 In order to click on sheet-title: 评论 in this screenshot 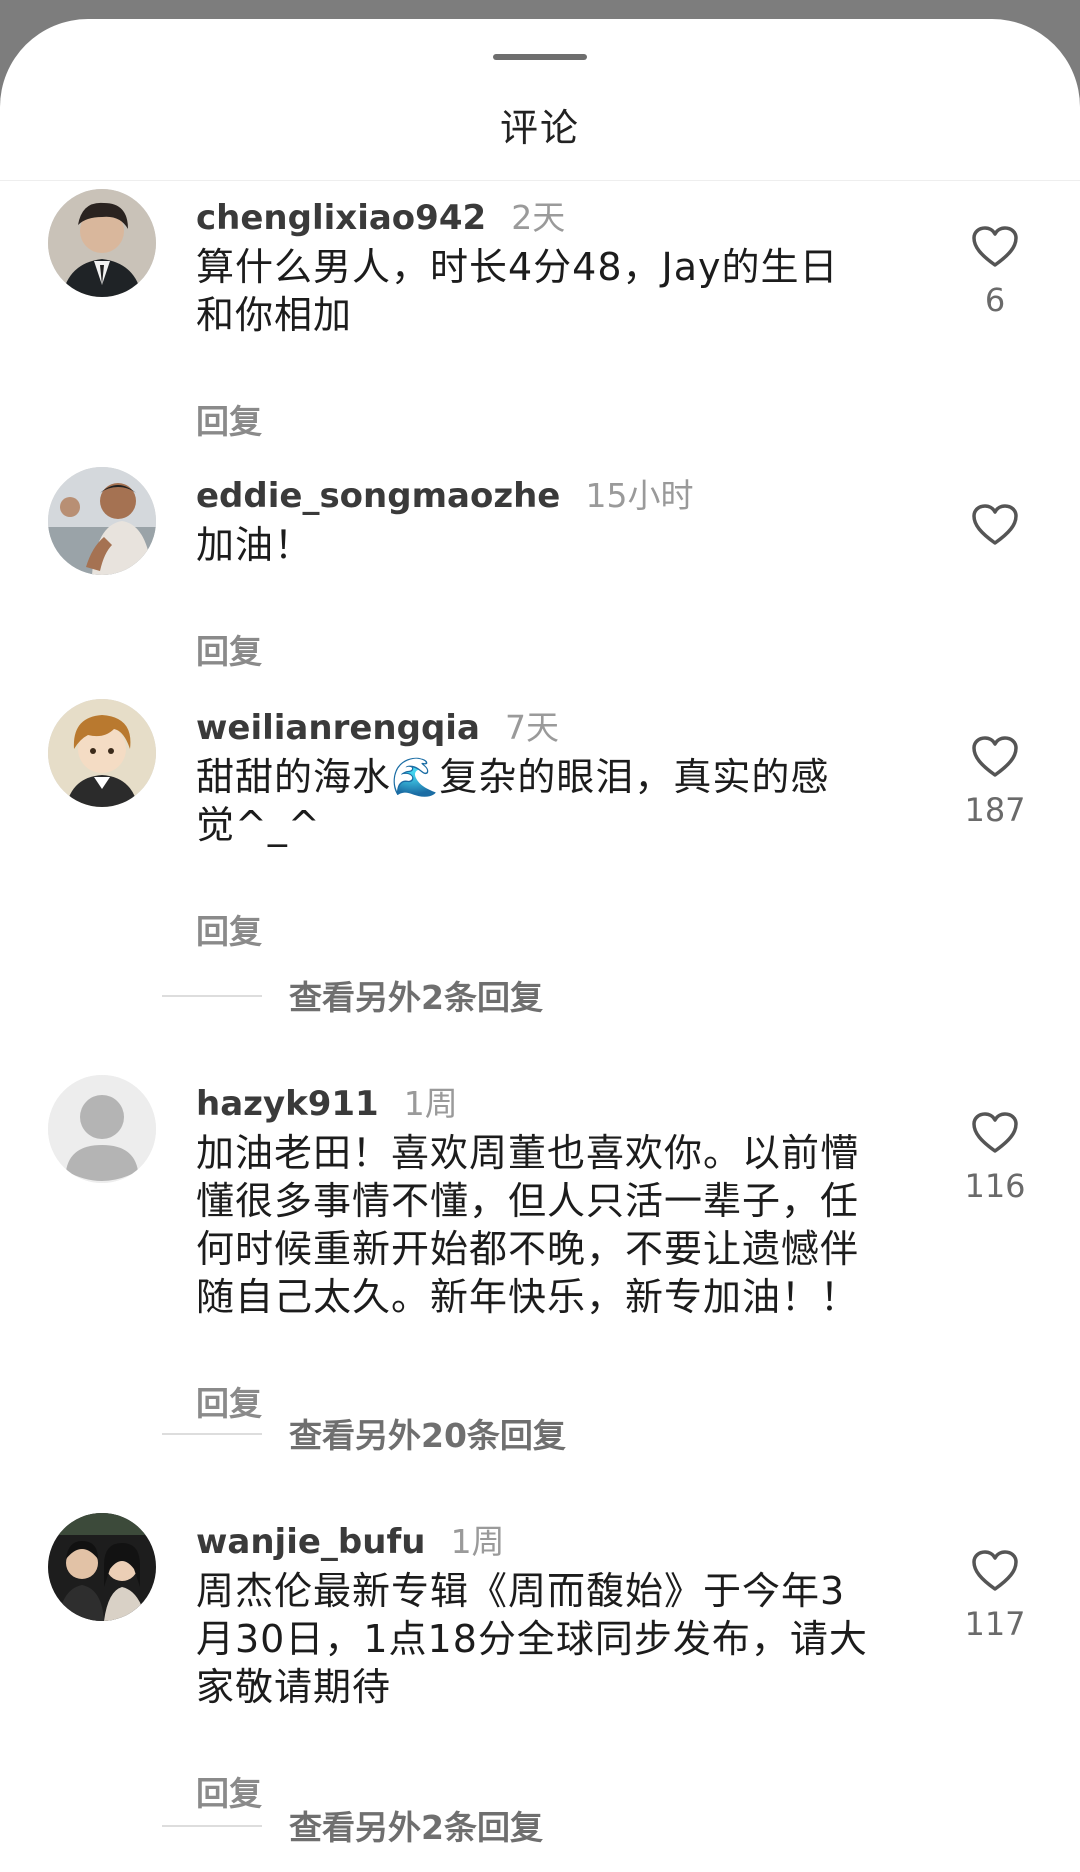, I will do `click(539, 128)`.